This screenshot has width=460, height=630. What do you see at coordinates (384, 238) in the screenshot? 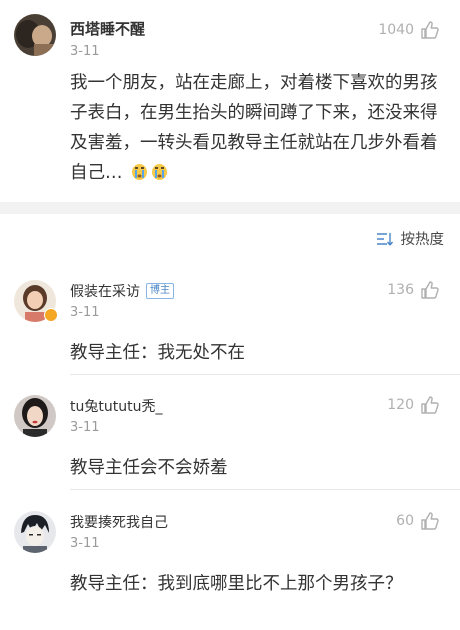
I see `sort-icon` at bounding box center [384, 238].